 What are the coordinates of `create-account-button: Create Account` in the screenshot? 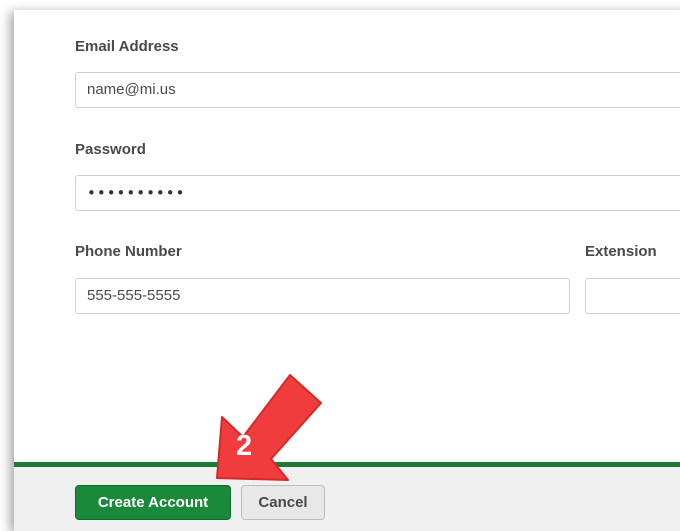 It's located at (153, 502).